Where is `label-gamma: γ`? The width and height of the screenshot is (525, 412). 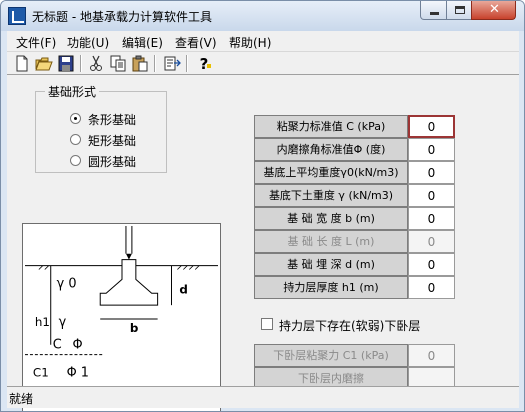
label-gamma: γ is located at coordinates (63, 322).